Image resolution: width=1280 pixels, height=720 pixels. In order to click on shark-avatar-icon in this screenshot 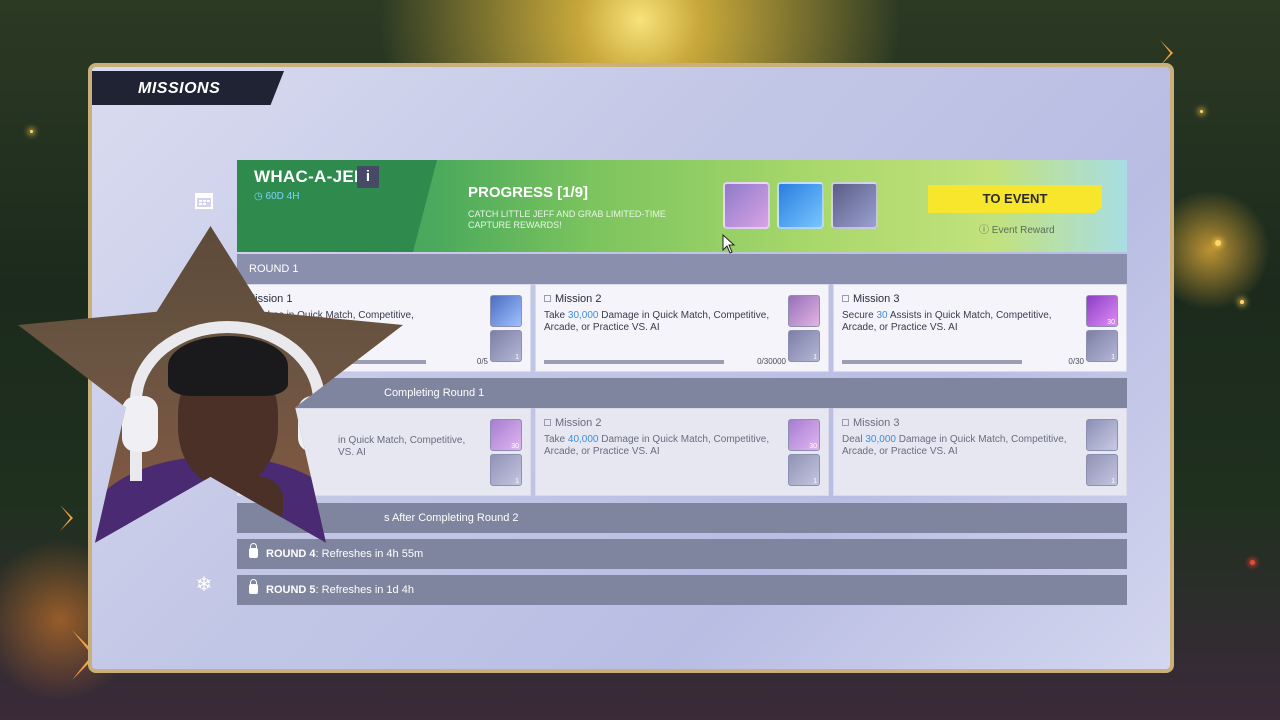, I will do `click(854, 205)`.